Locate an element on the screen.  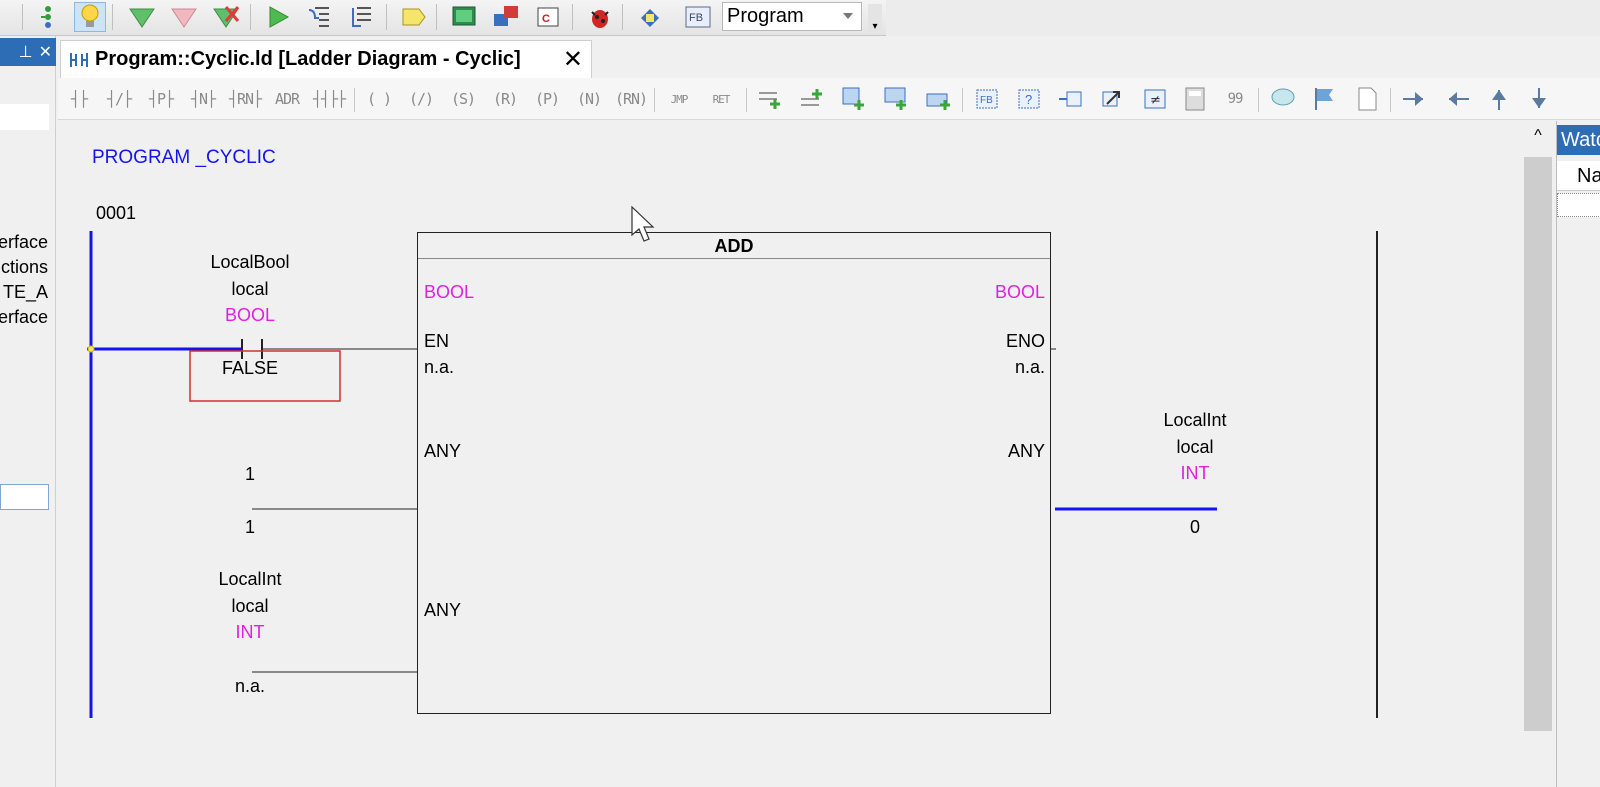
watch-row is located at coordinates (1578, 205).